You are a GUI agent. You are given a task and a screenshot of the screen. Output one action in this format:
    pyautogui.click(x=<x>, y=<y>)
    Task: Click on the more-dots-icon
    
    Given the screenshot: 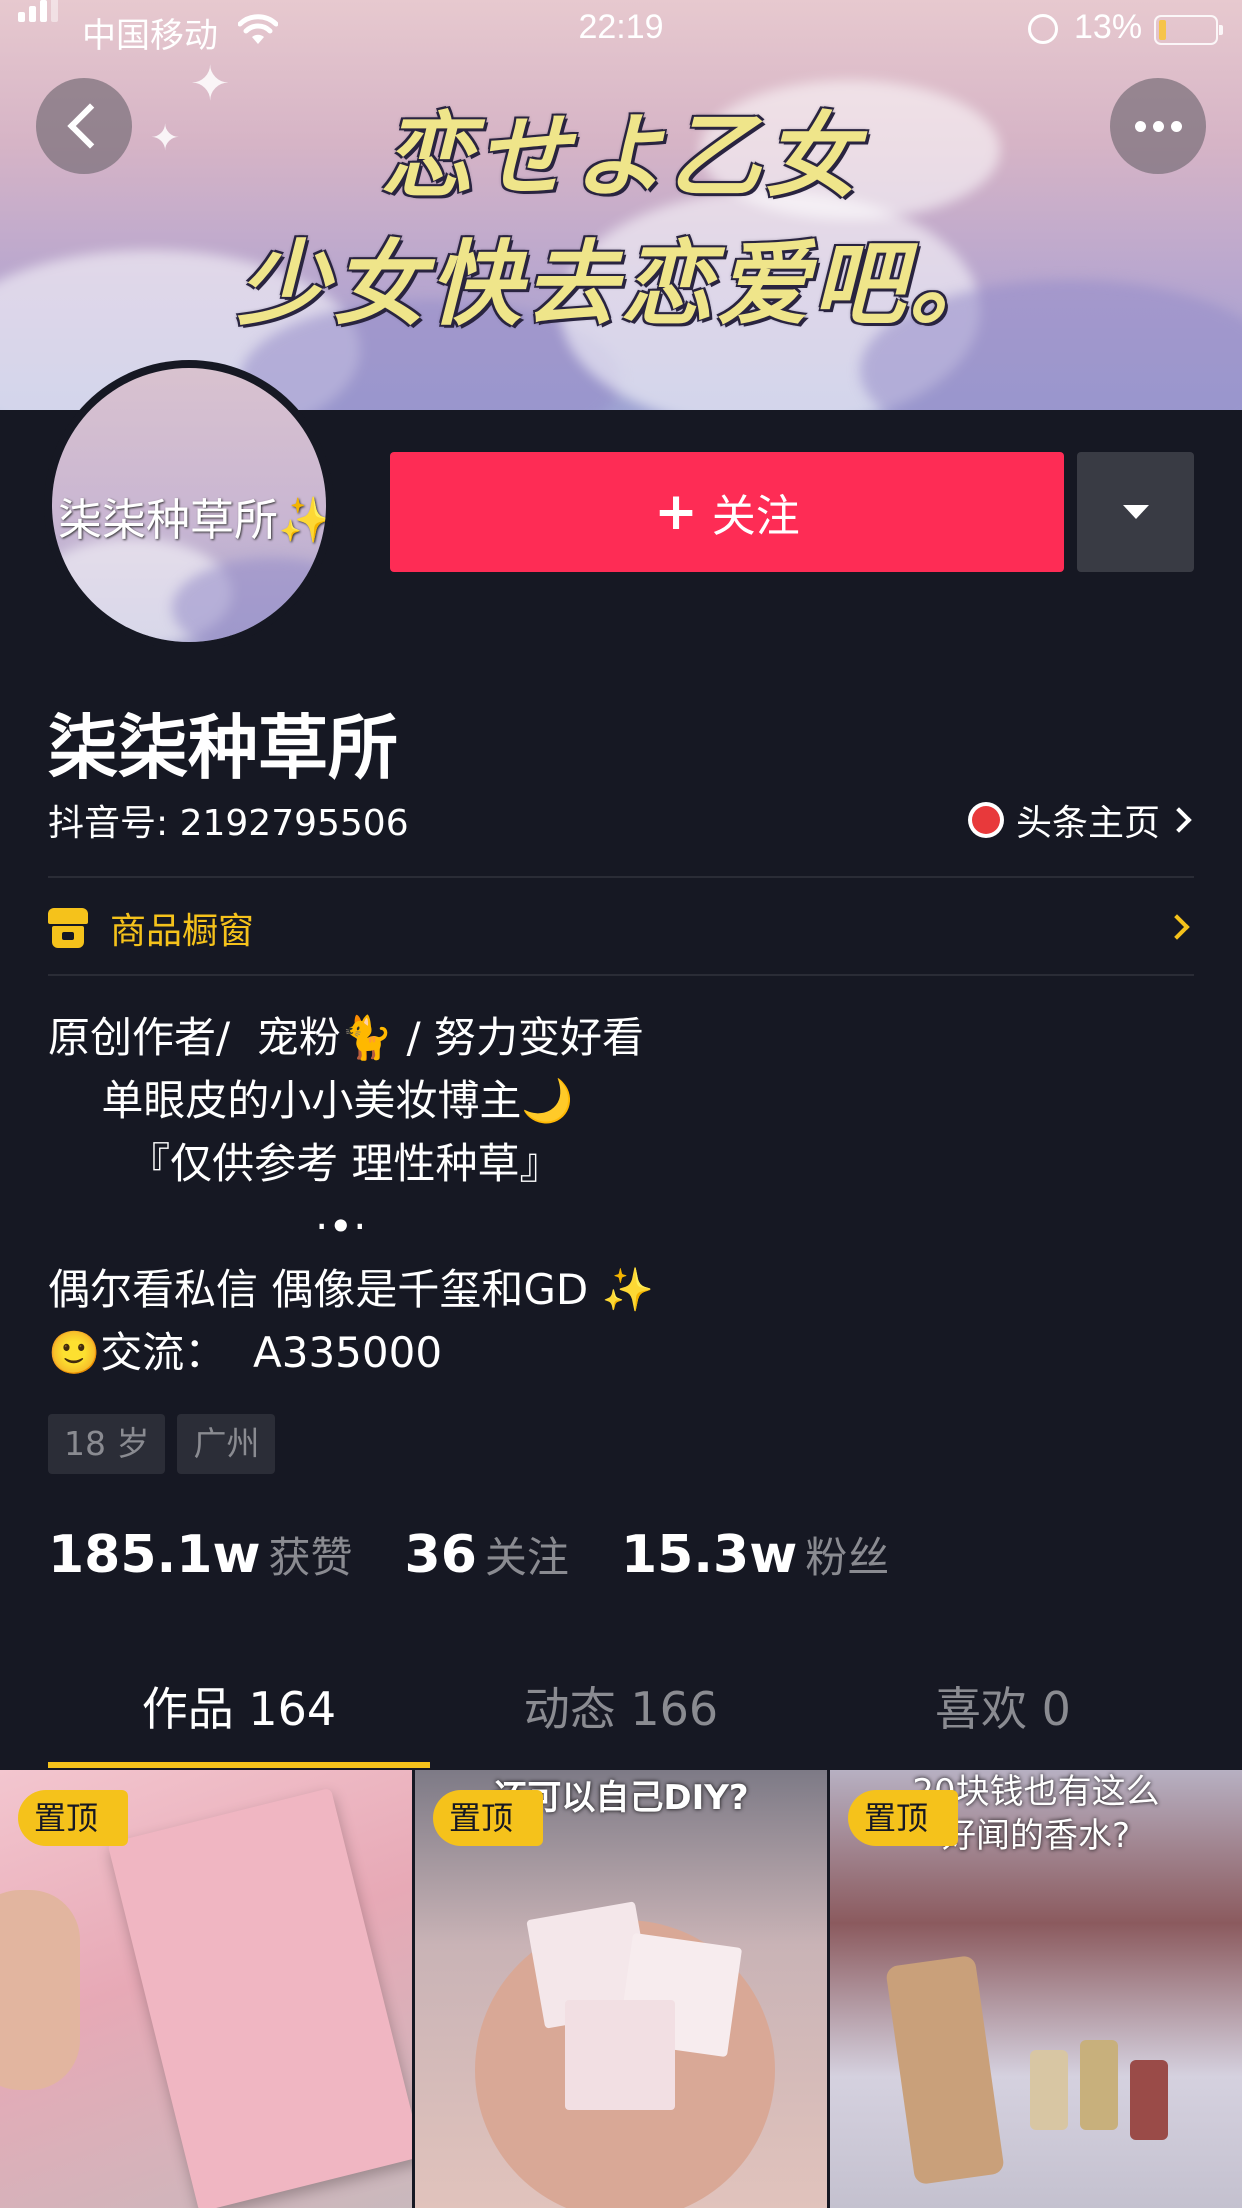 What is the action you would take?
    pyautogui.click(x=1158, y=126)
    